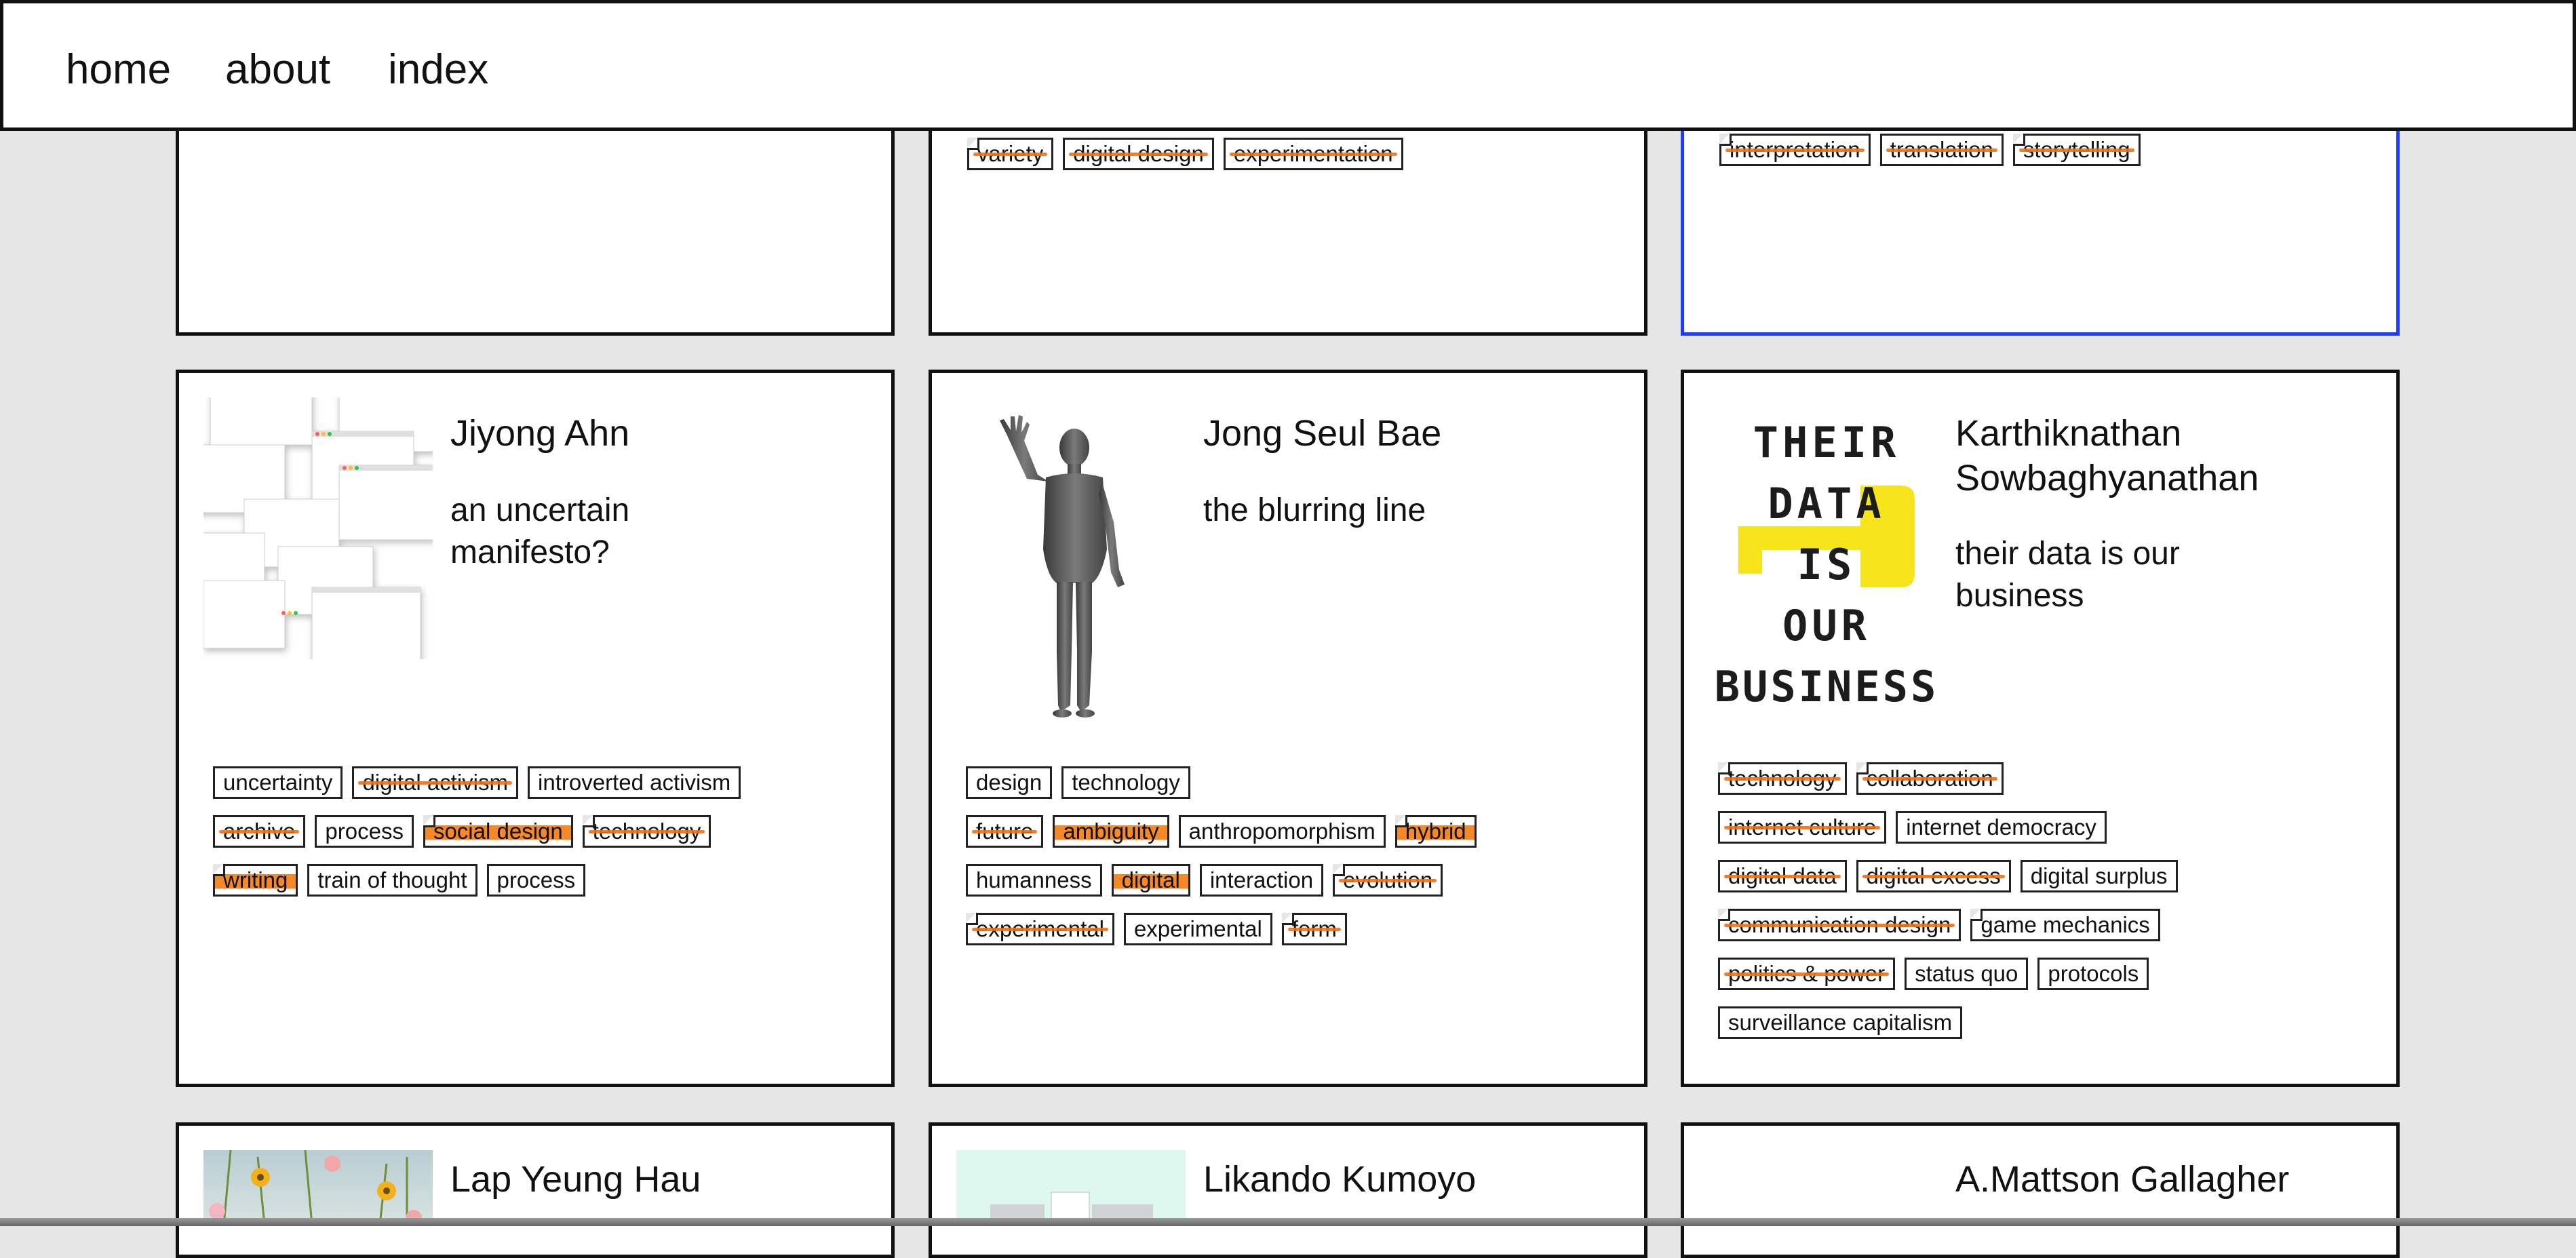 This screenshot has height=1258, width=2576. What do you see at coordinates (1967, 974) in the screenshot?
I see `tag: status quo` at bounding box center [1967, 974].